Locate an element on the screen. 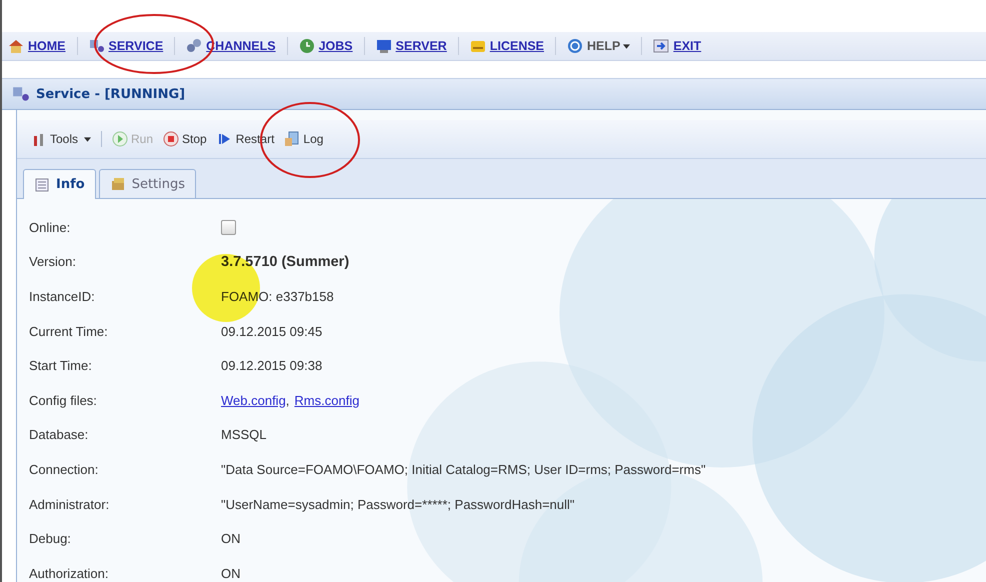  field-label: Config files: is located at coordinates (63, 400).